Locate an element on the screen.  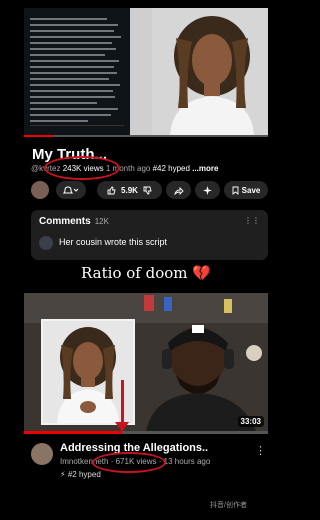
bottom-progress-fill is located at coordinates (73, 432).